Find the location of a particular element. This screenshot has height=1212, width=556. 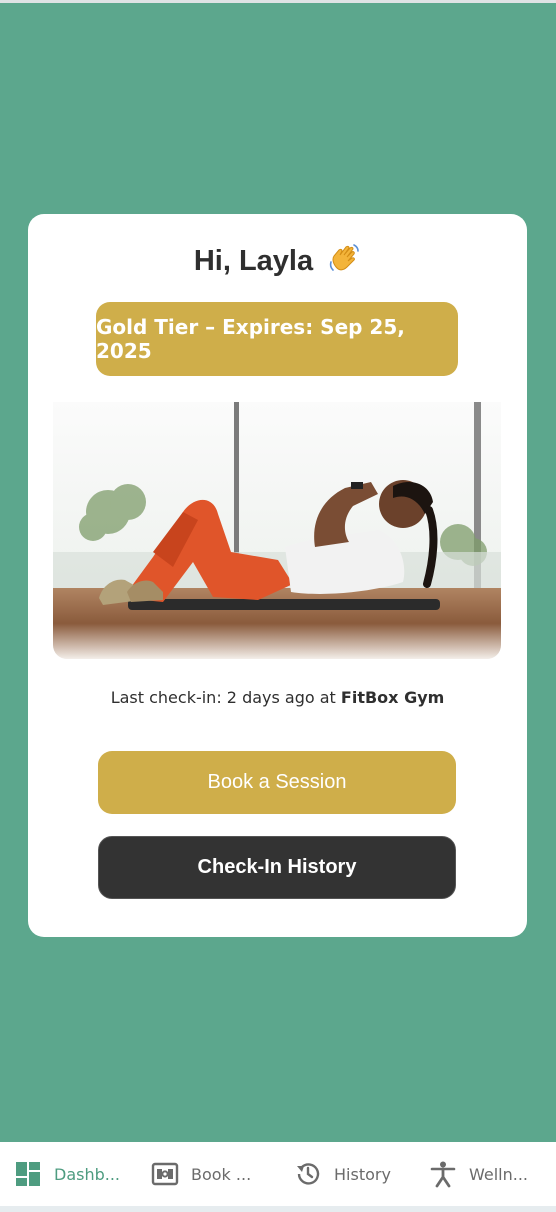

dashboard-icon is located at coordinates (28, 1174).